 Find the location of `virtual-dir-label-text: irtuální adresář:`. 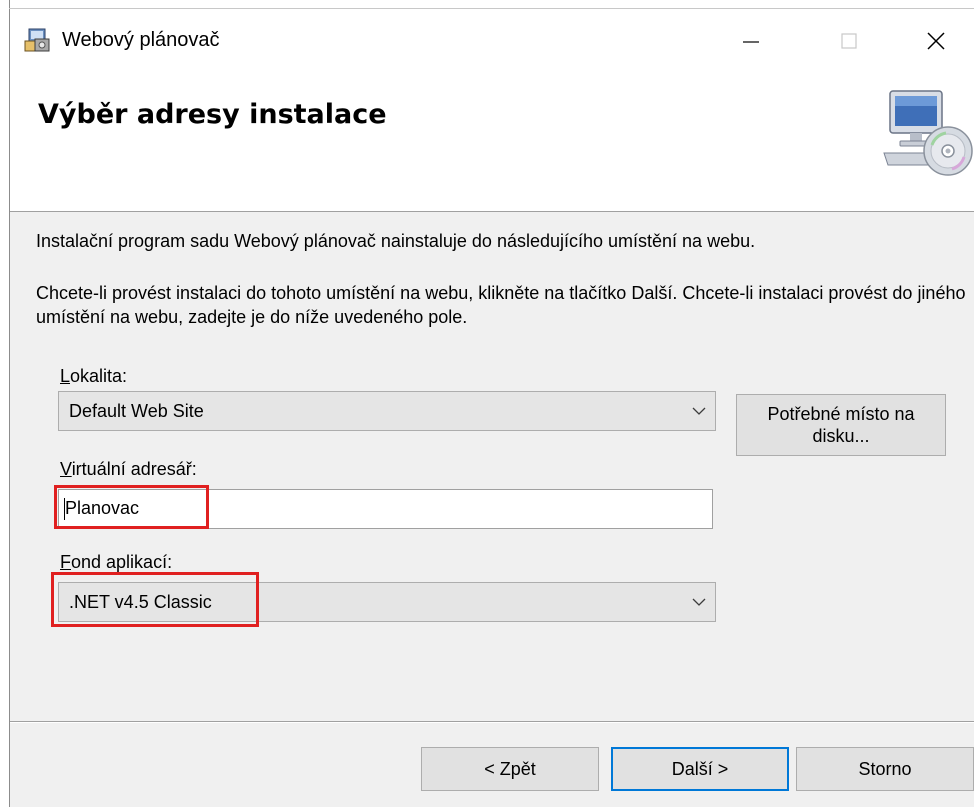

virtual-dir-label-text: irtuální adresář: is located at coordinates (134, 469).